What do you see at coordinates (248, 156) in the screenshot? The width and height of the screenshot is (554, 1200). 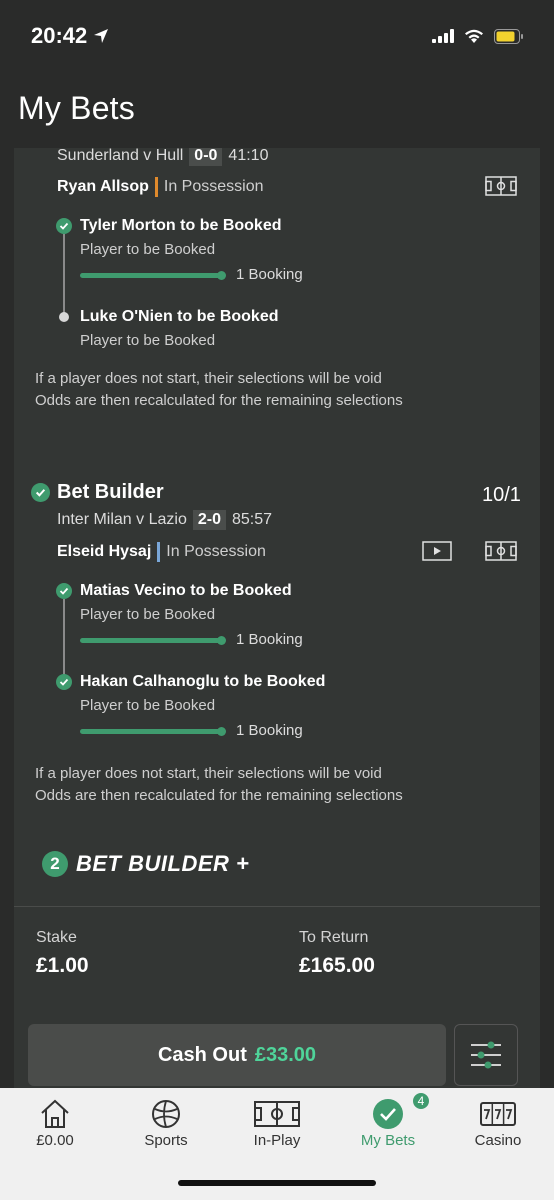 I see `bet1-clock: 41:10` at bounding box center [248, 156].